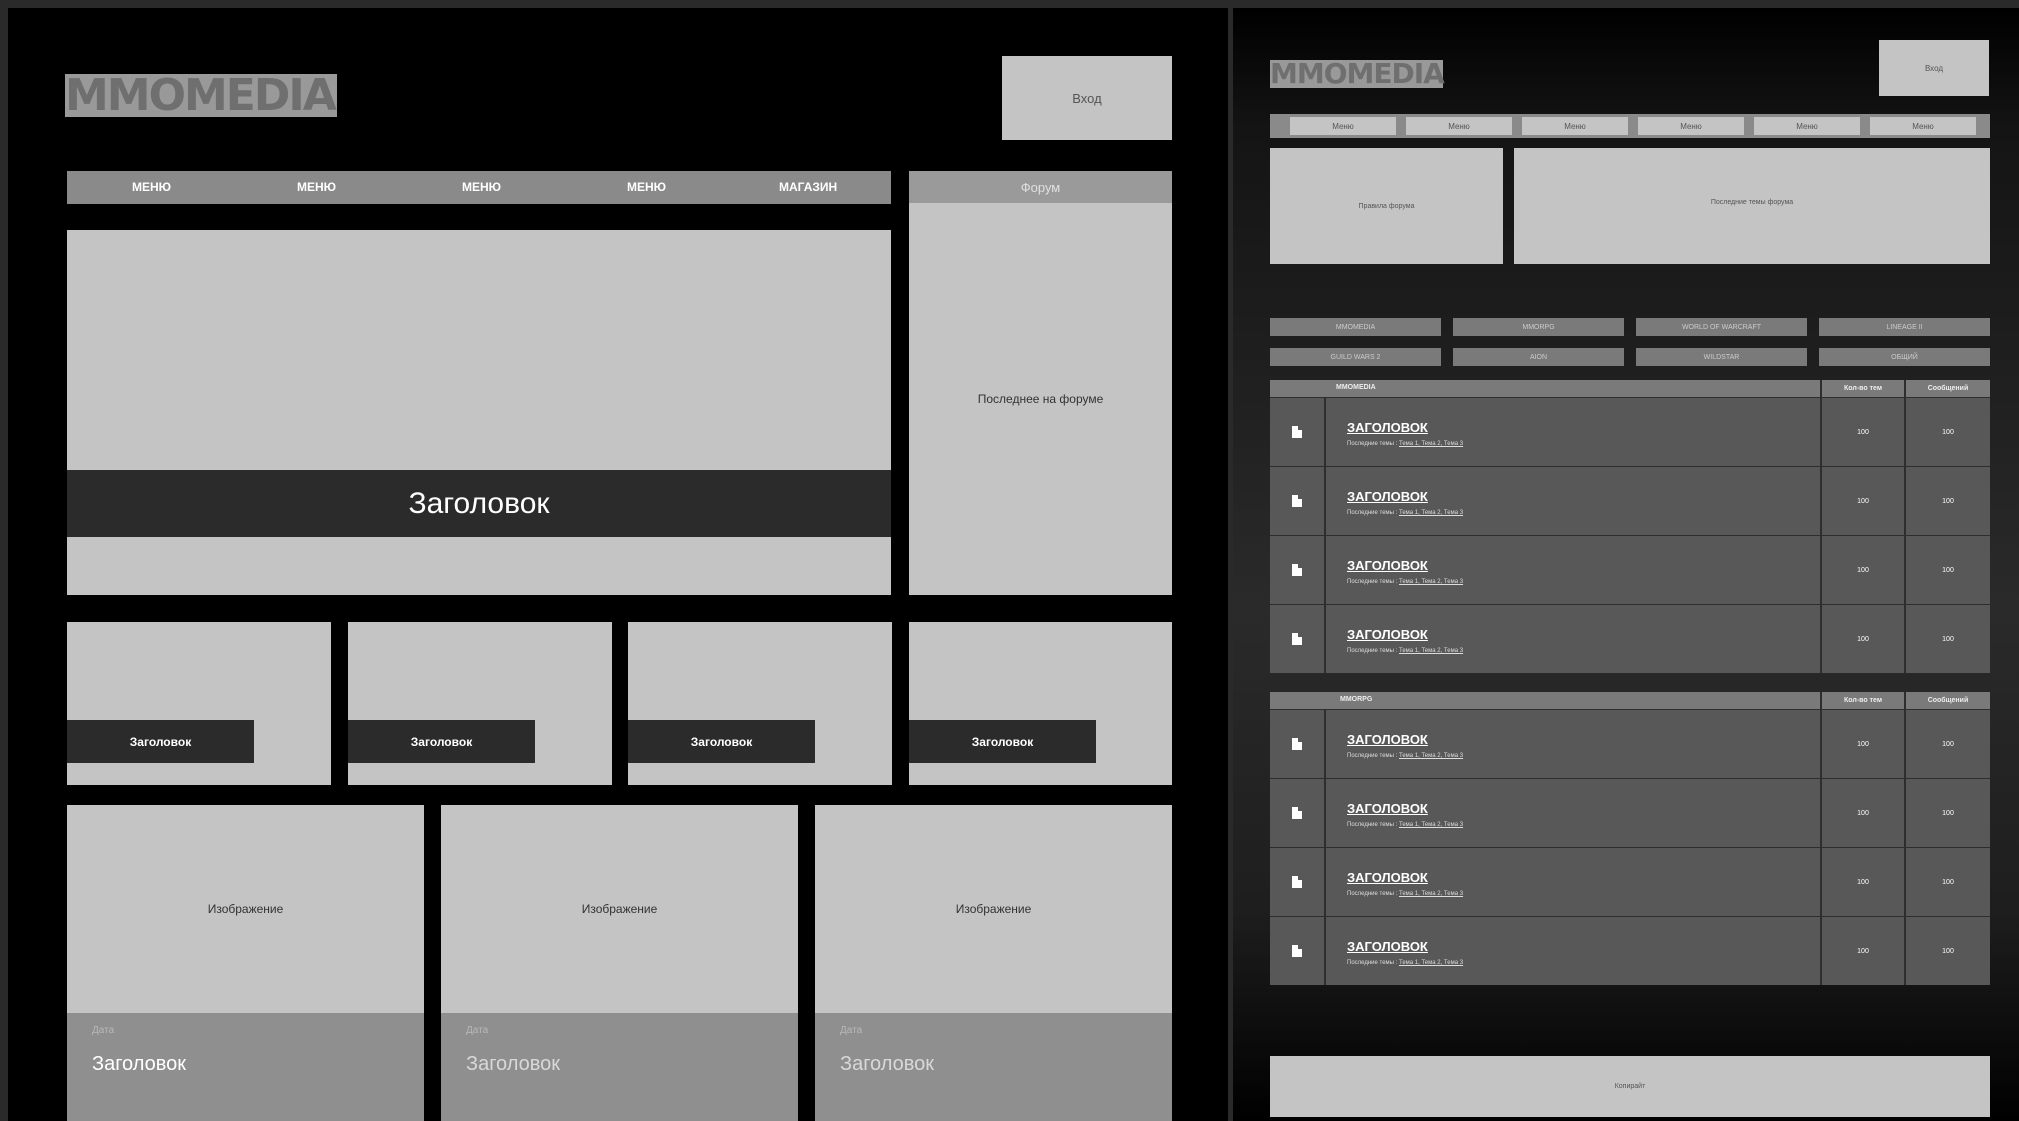  What do you see at coordinates (1934, 68) in the screenshot?
I see `forum-login-button: Вход` at bounding box center [1934, 68].